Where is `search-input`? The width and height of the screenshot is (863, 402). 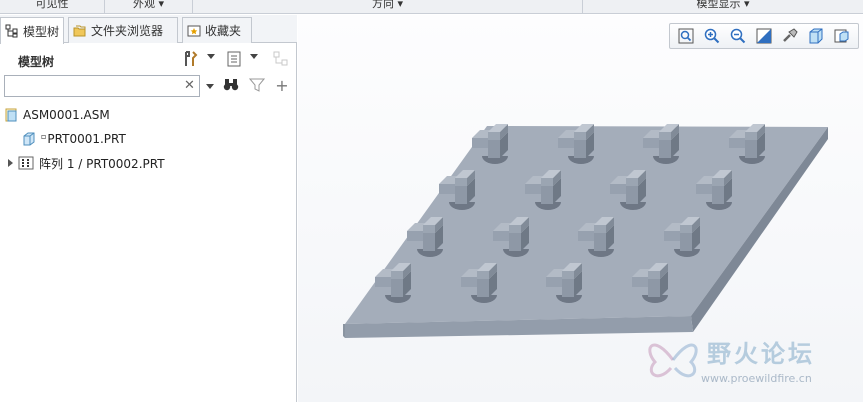
search-input is located at coordinates (102, 86).